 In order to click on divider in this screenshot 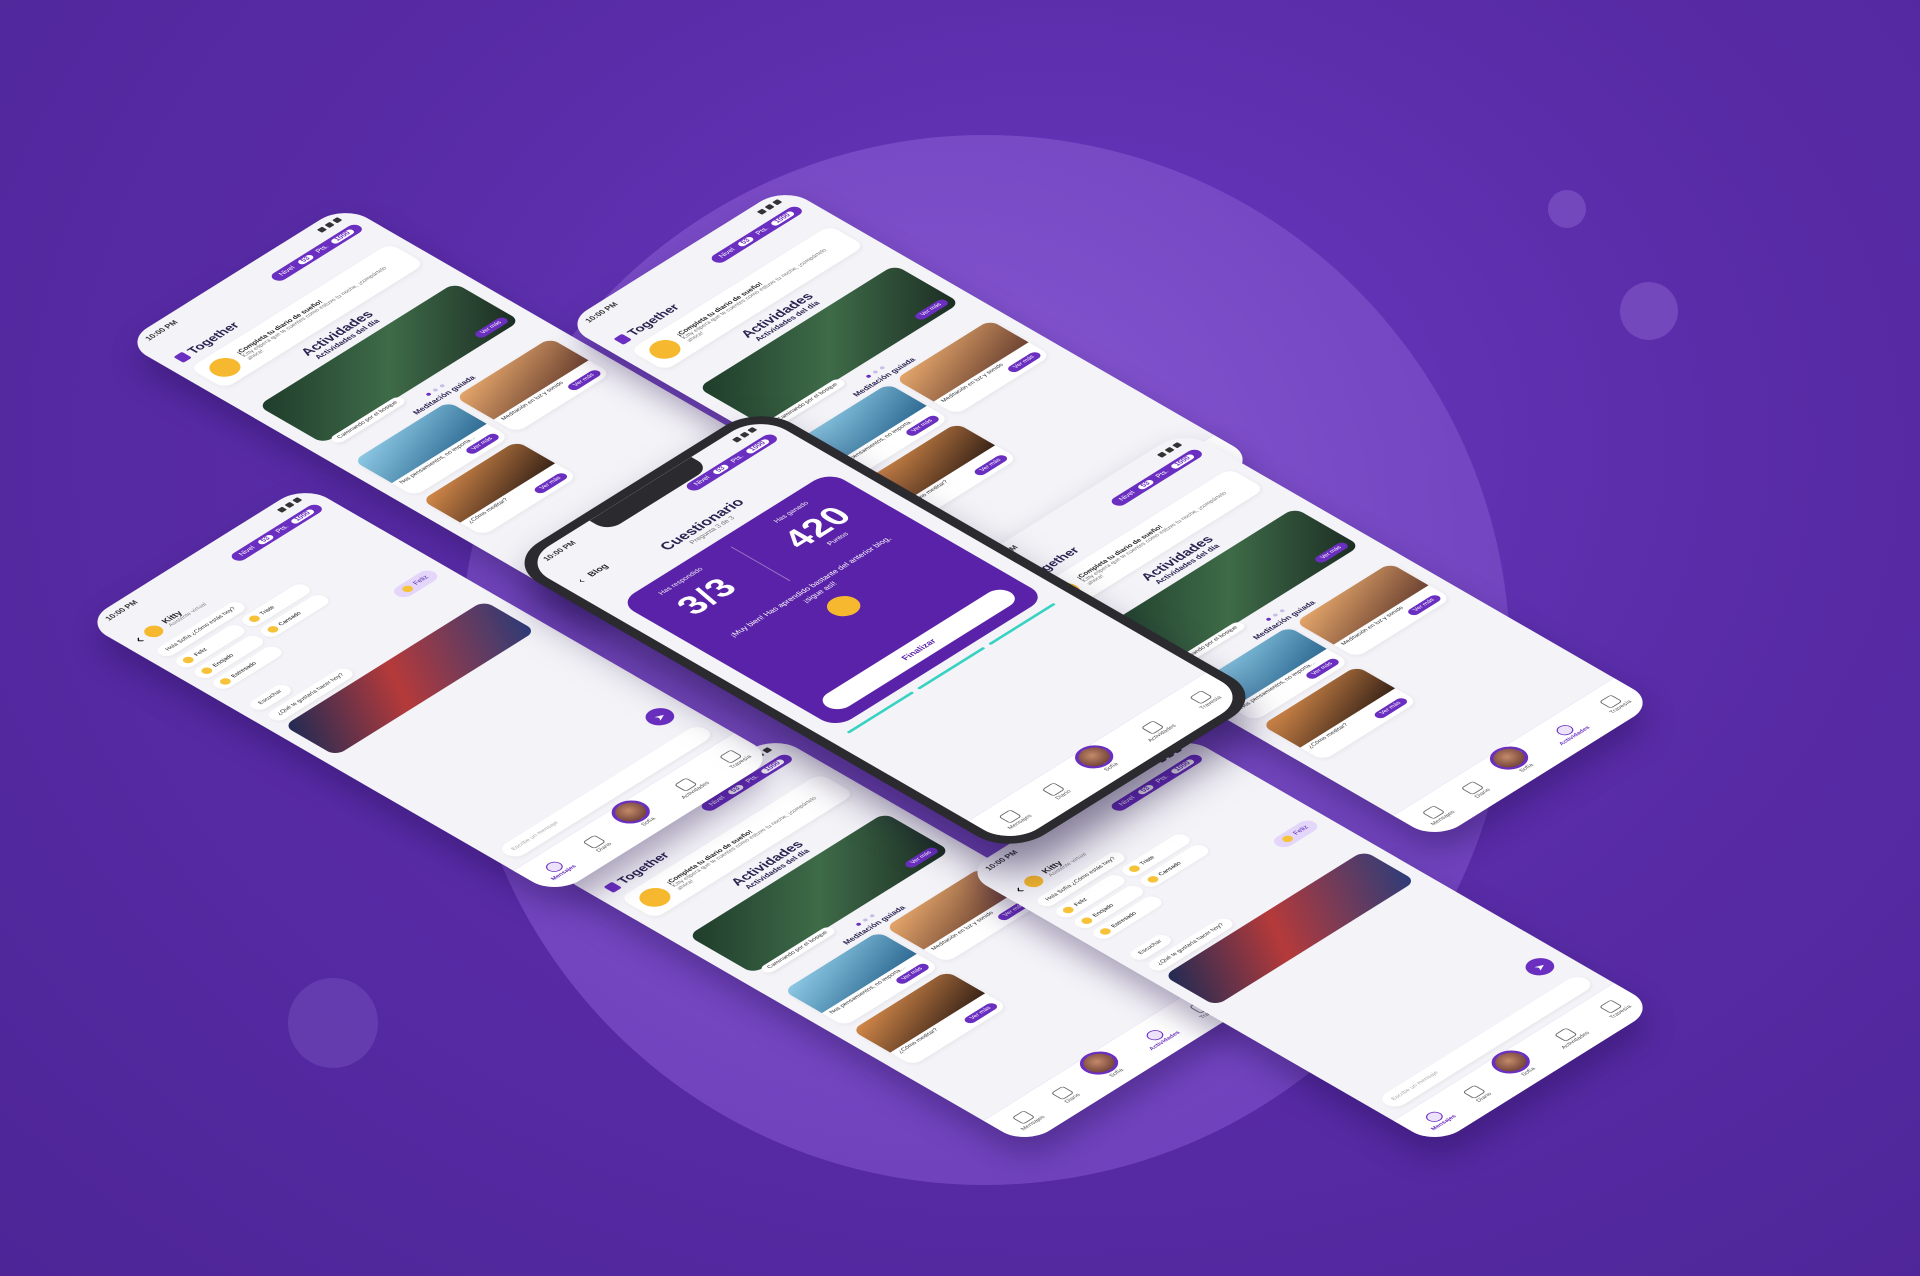, I will do `click(761, 563)`.